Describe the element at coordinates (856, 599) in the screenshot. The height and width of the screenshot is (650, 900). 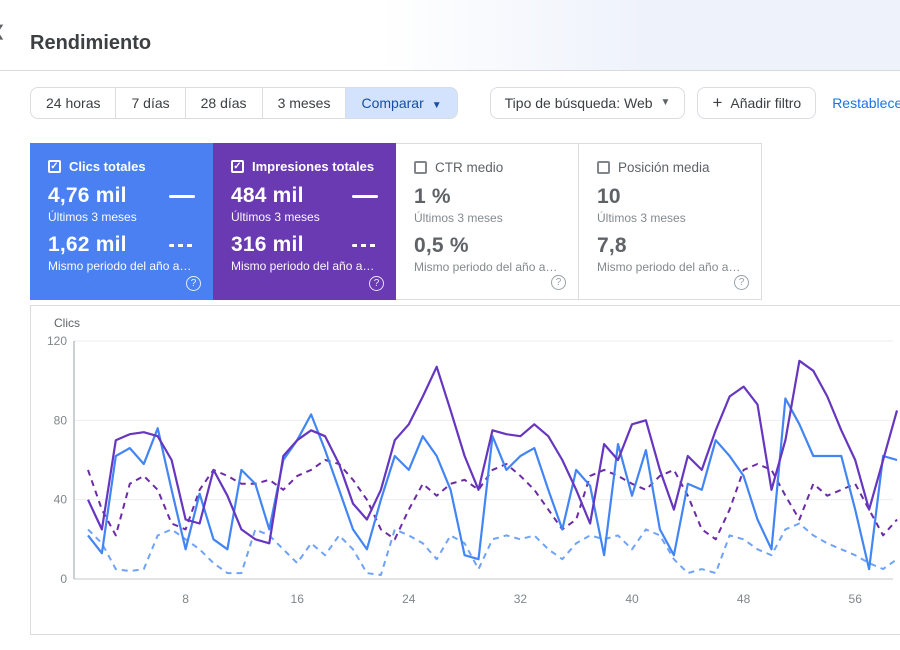
I see `x-tick-label: 56` at that location.